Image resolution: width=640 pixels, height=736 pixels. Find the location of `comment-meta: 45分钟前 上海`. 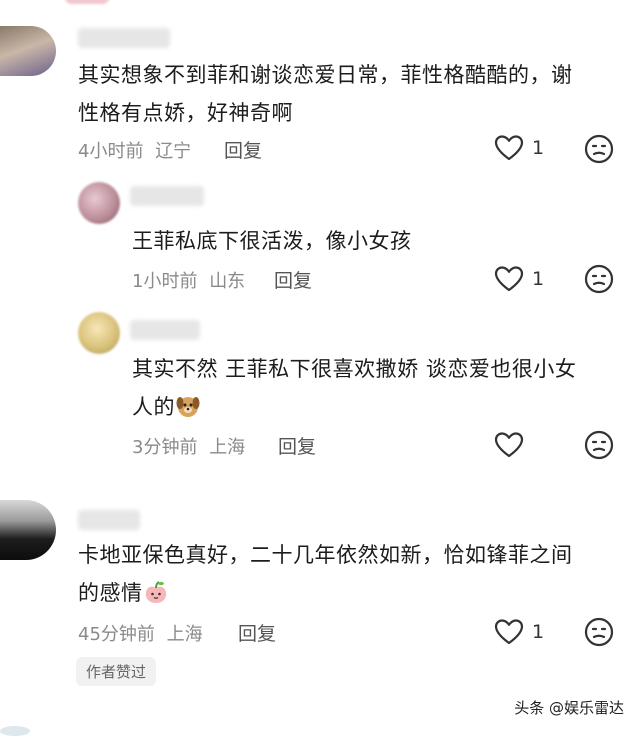

comment-meta: 45分钟前 上海 is located at coordinates (140, 633).